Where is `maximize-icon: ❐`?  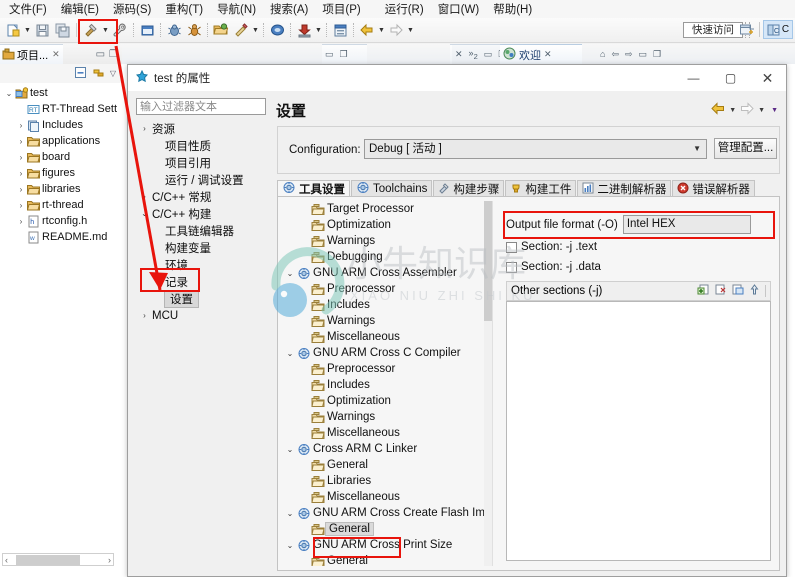
maximize-icon: ❐ is located at coordinates (344, 54).